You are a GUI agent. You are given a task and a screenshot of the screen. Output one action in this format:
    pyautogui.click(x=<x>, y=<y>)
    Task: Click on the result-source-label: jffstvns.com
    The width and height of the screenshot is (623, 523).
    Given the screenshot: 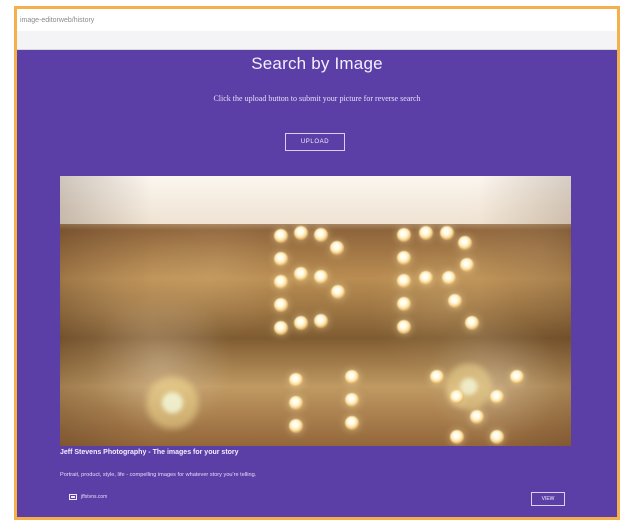 What is the action you would take?
    pyautogui.click(x=94, y=497)
    